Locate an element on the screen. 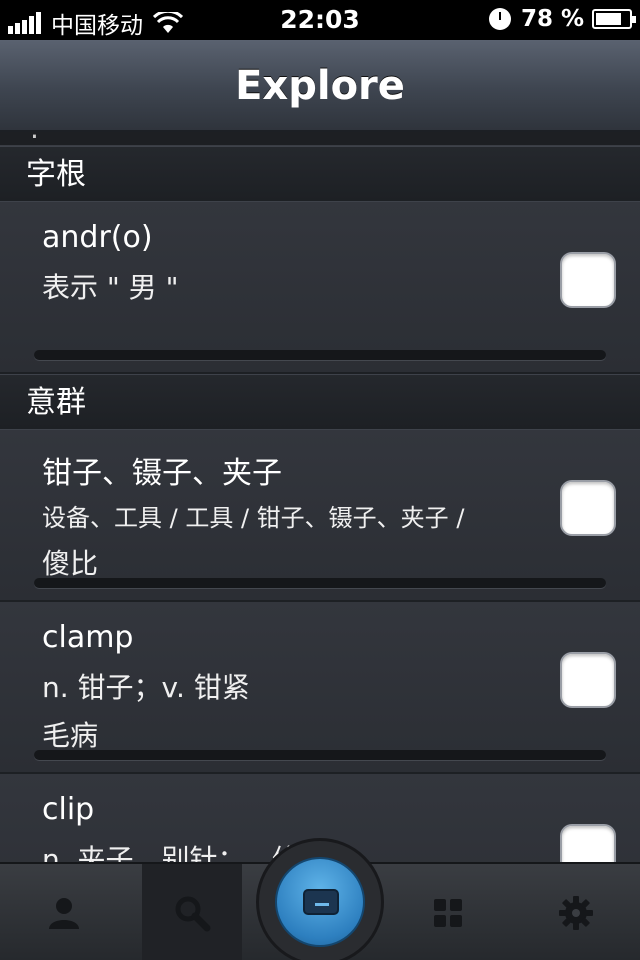 The height and width of the screenshot is (960, 640). tab-profile is located at coordinates (64, 912).